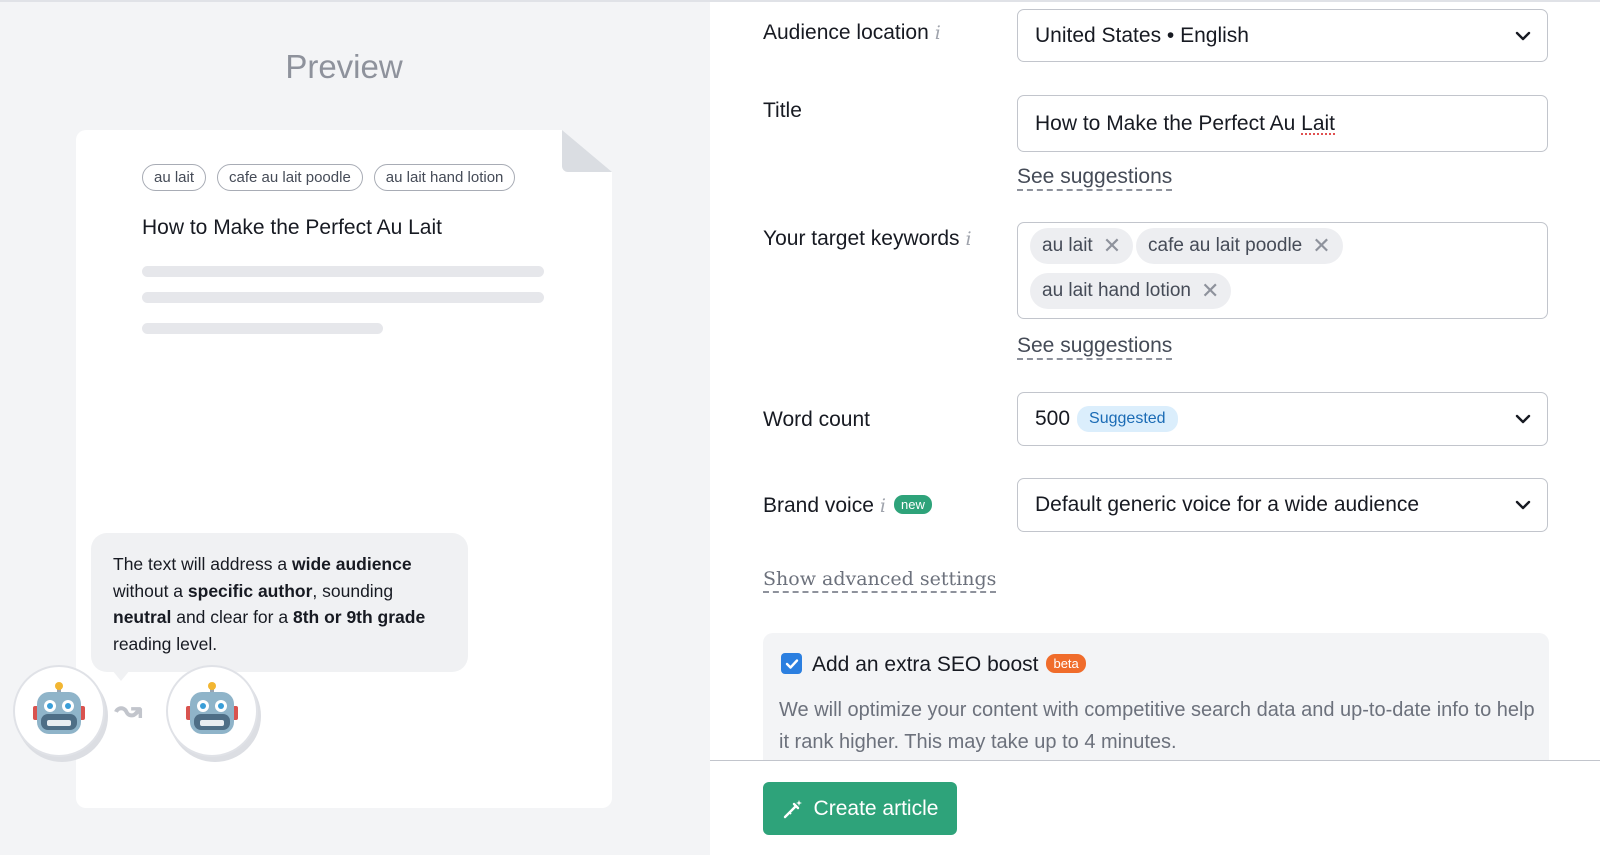 This screenshot has height=855, width=1600. What do you see at coordinates (1082, 246) in the screenshot?
I see `keyword-chip: au lait ✕` at bounding box center [1082, 246].